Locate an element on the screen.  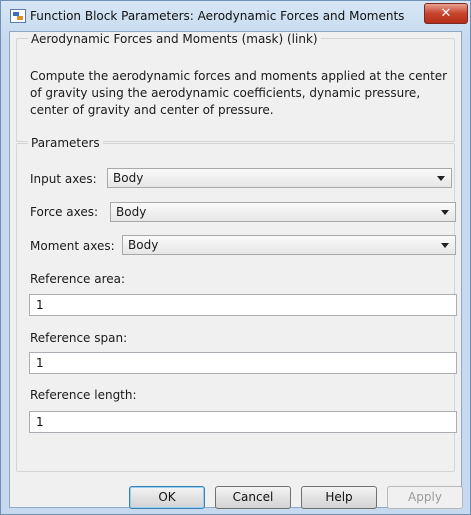
reference-span-label: Reference span: is located at coordinates (79, 338).